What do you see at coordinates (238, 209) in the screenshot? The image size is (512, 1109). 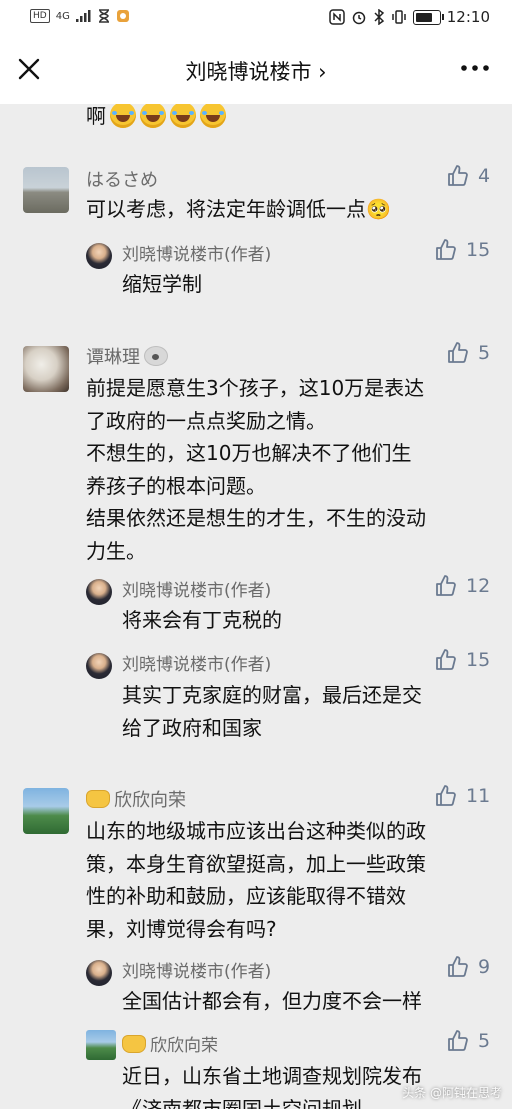 I see `comment-text: 可以考虑，将法定年龄调低一点🥺` at bounding box center [238, 209].